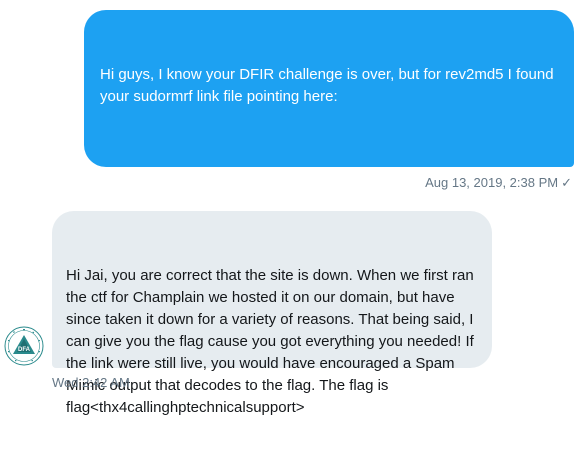 This screenshot has width=582, height=463. Describe the element at coordinates (91, 382) in the screenshot. I see `received-message-timestamp: Wed 2:42 AM` at that location.